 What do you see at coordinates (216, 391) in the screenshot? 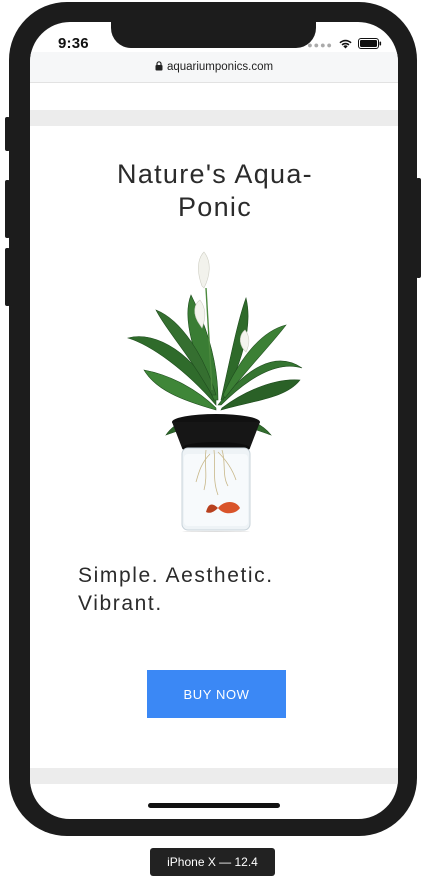
I see `plant-aquarium-product-image` at bounding box center [216, 391].